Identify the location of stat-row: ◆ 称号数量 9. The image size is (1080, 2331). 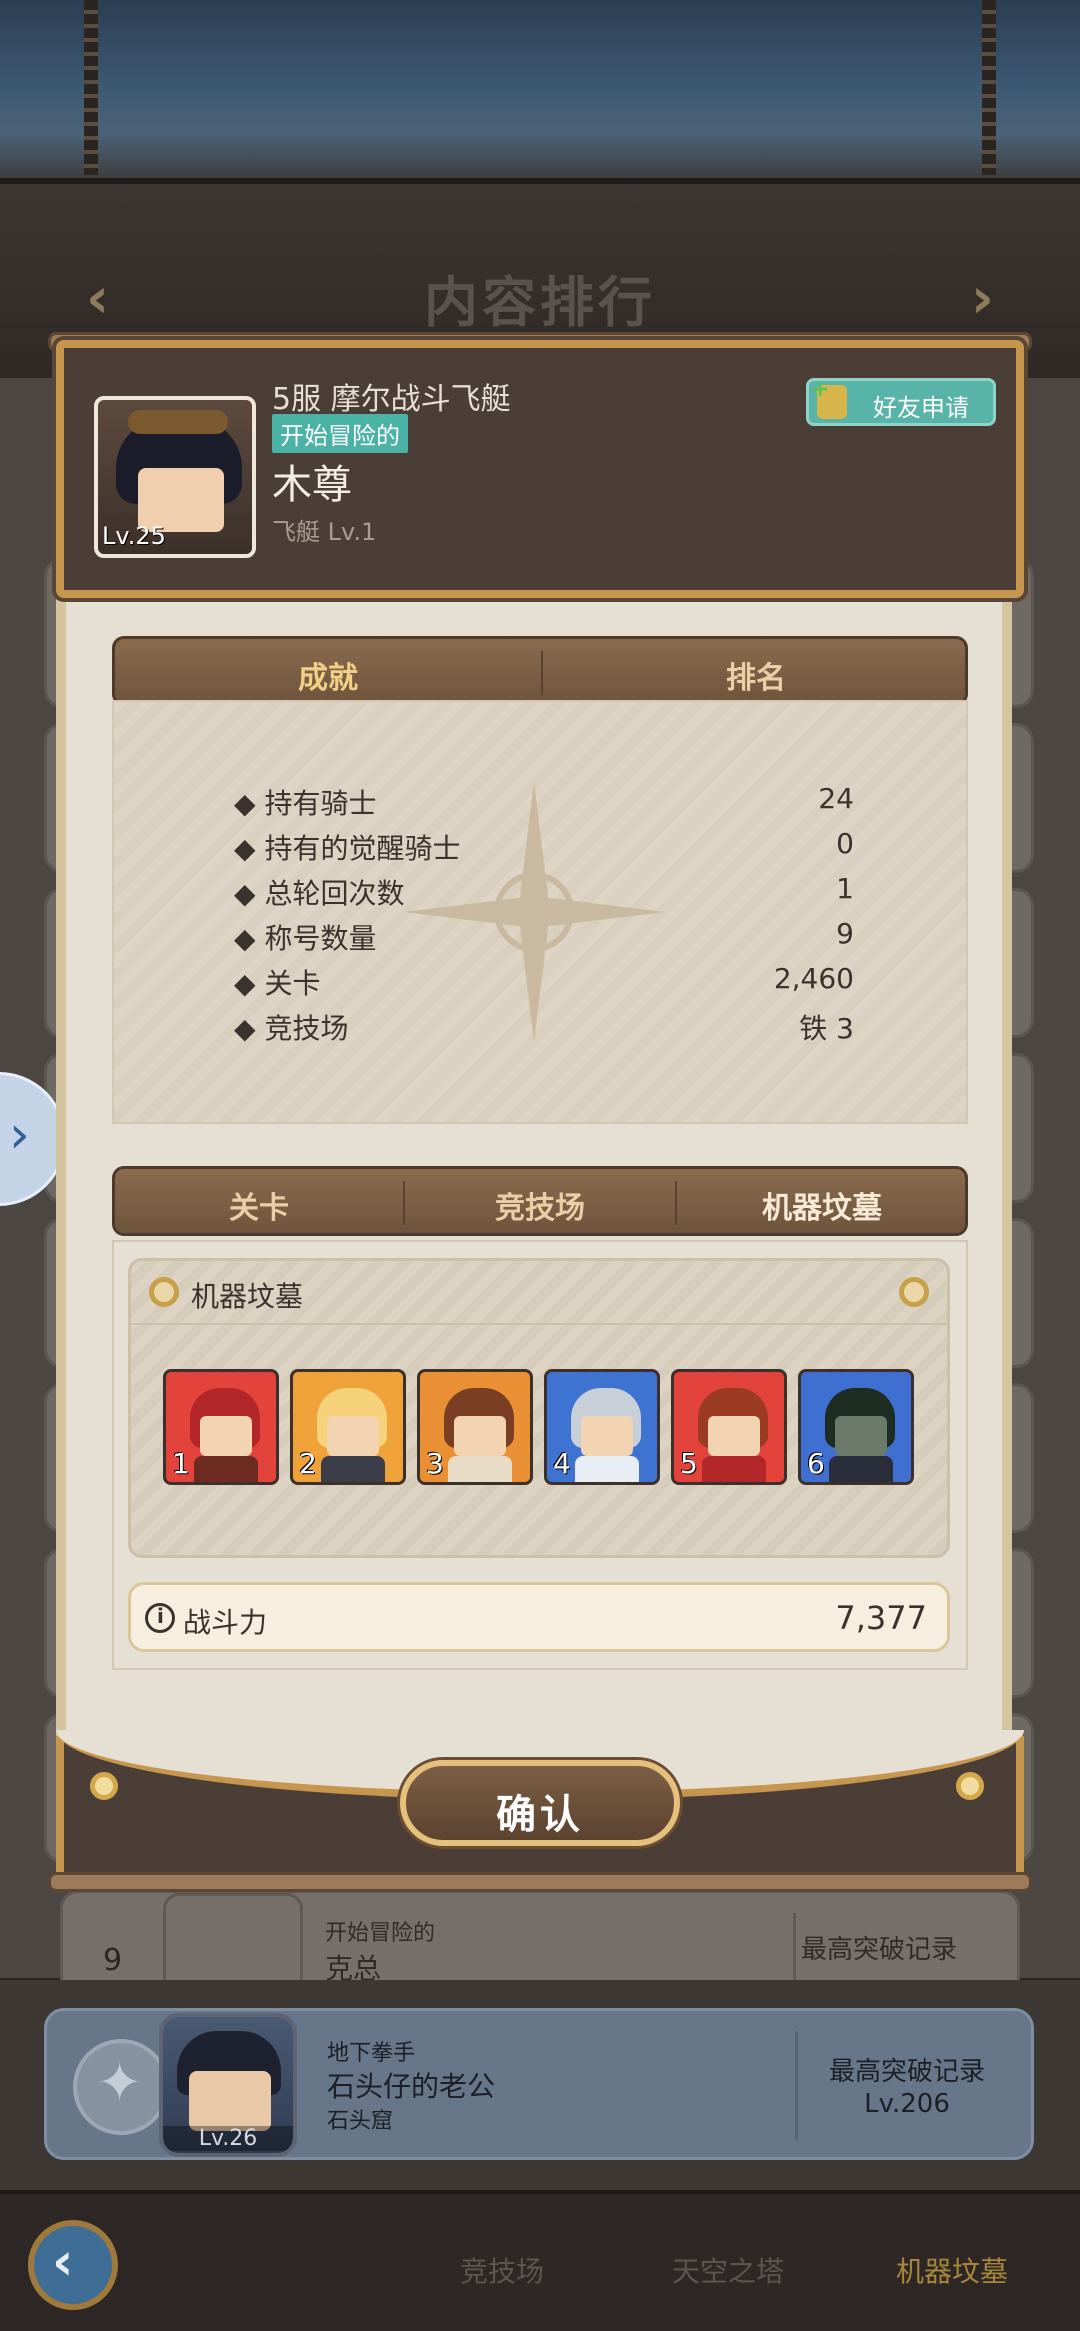
(544, 936).